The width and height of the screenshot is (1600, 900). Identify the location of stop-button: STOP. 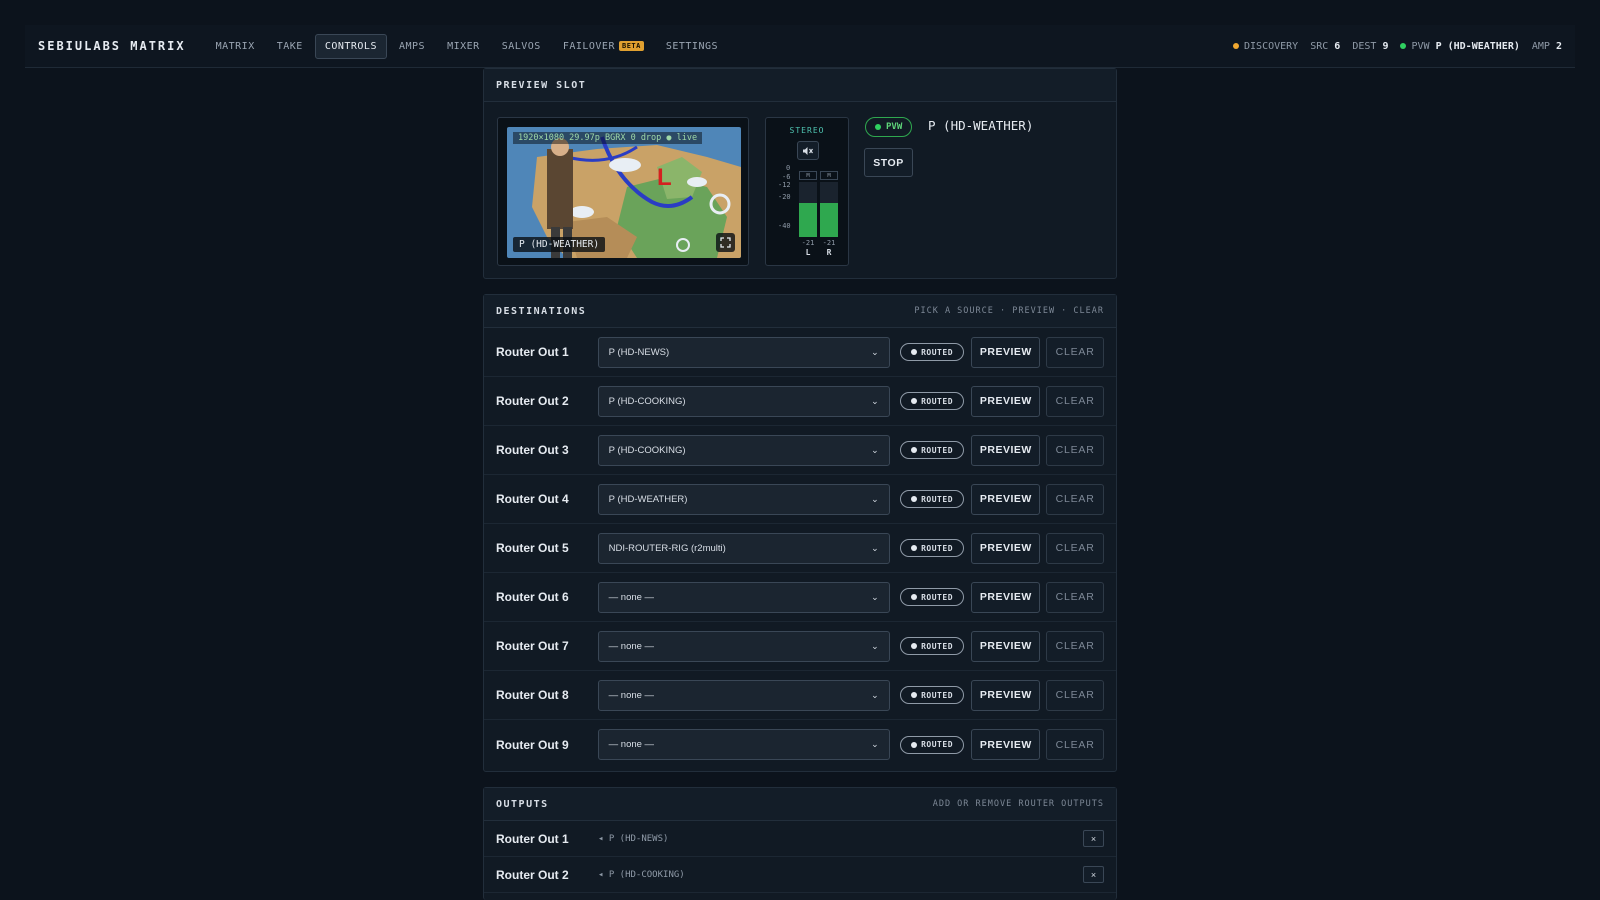
(888, 162).